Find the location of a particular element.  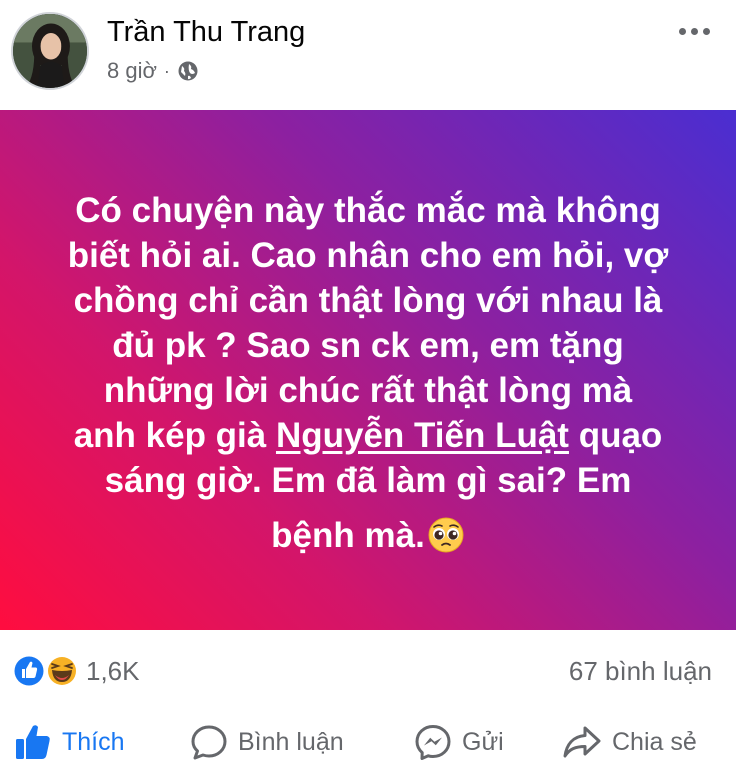

thumbs-up-icon is located at coordinates (33, 742).